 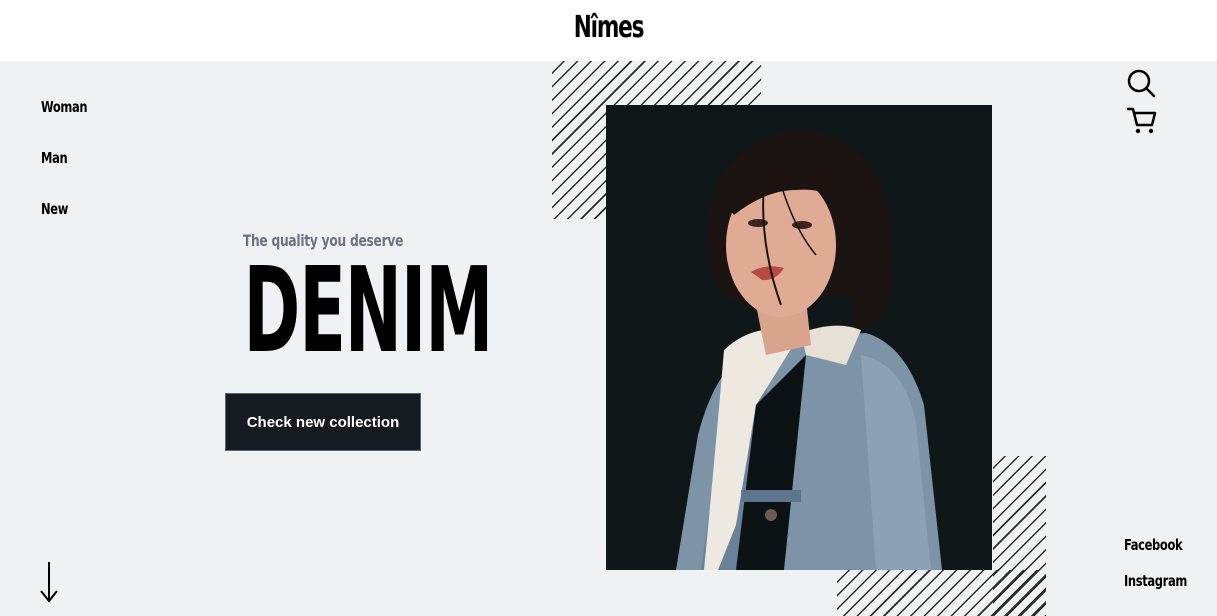 I want to click on site-logo: Nîmes, so click(x=609, y=27).